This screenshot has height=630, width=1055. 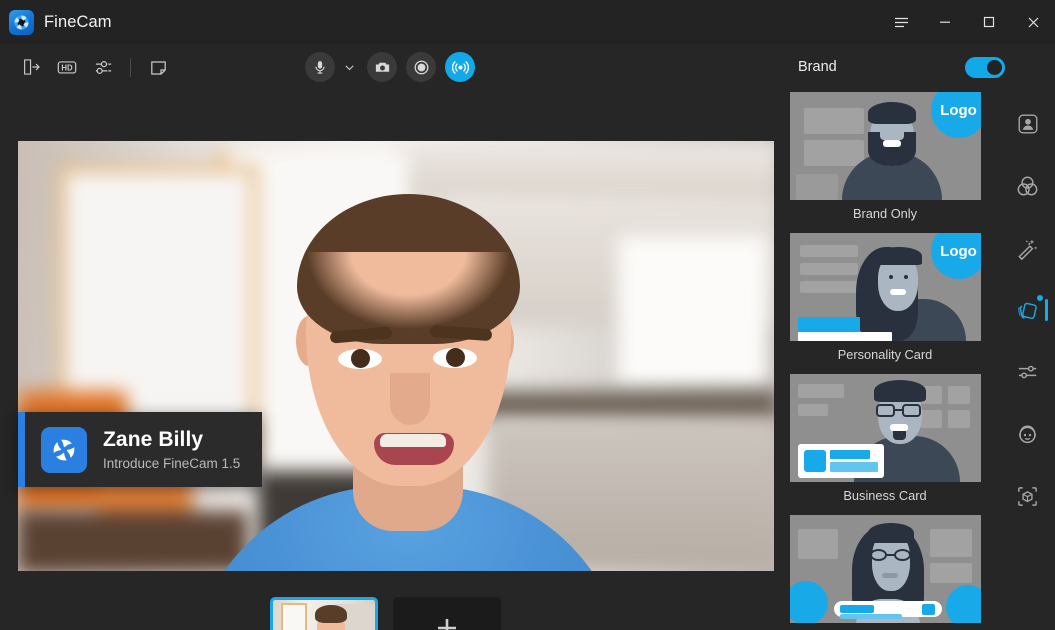 What do you see at coordinates (103, 67) in the screenshot?
I see `sliders-icon` at bounding box center [103, 67].